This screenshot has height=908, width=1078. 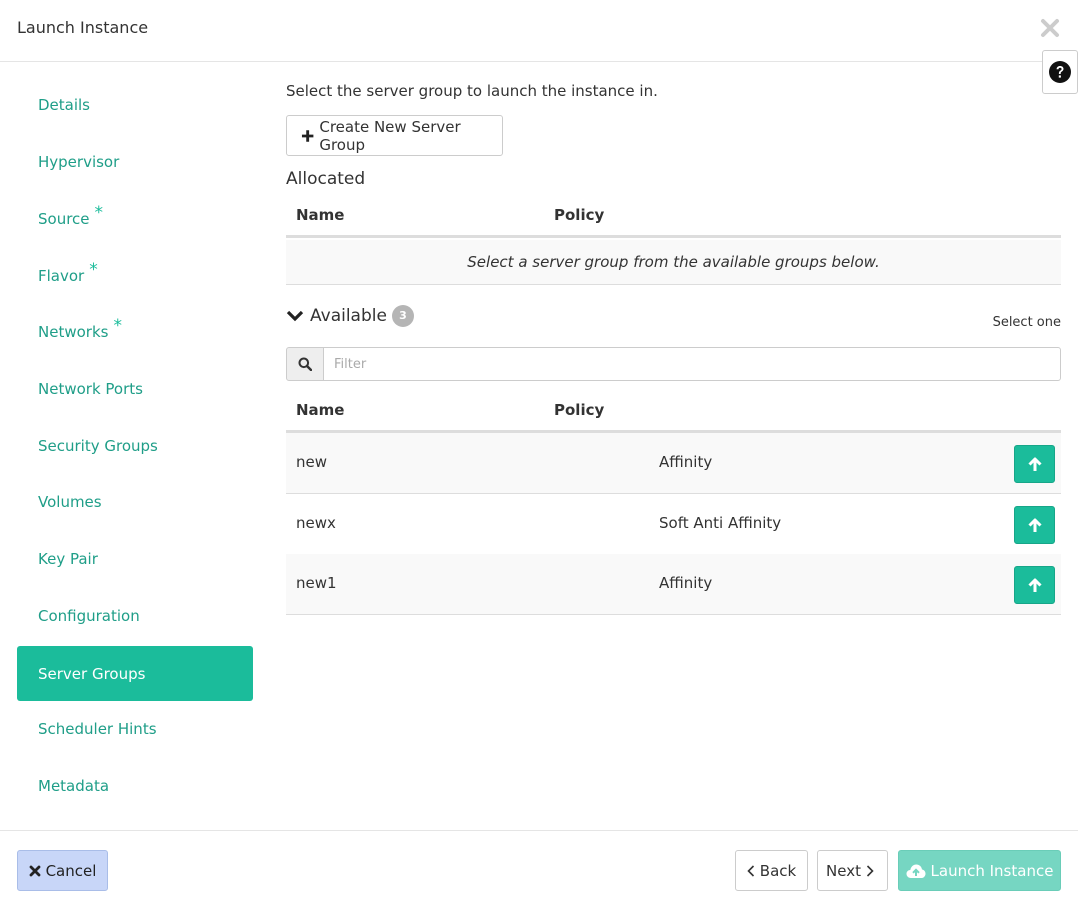 I want to click on nav-item-label: Security Groups, so click(x=98, y=445).